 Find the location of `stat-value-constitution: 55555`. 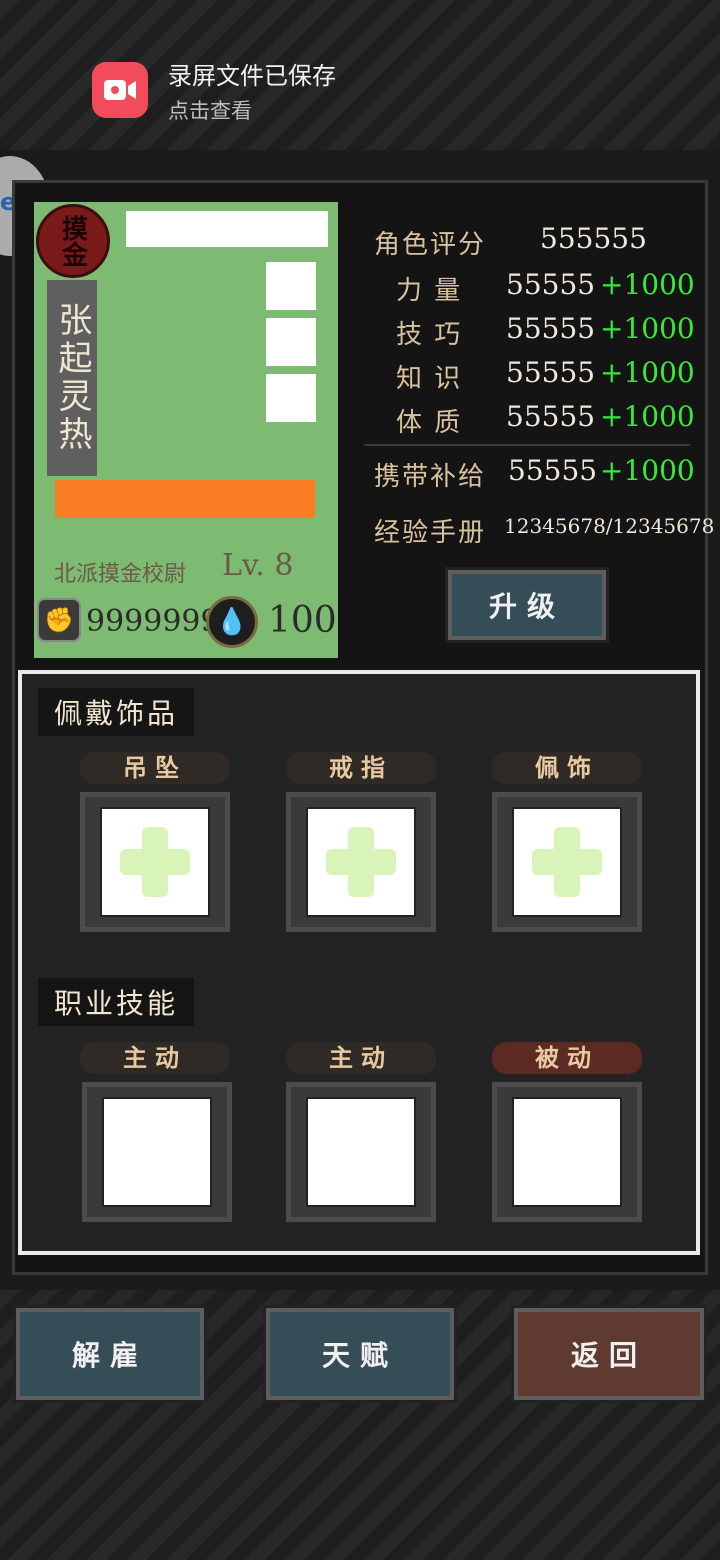

stat-value-constitution: 55555 is located at coordinates (551, 416).